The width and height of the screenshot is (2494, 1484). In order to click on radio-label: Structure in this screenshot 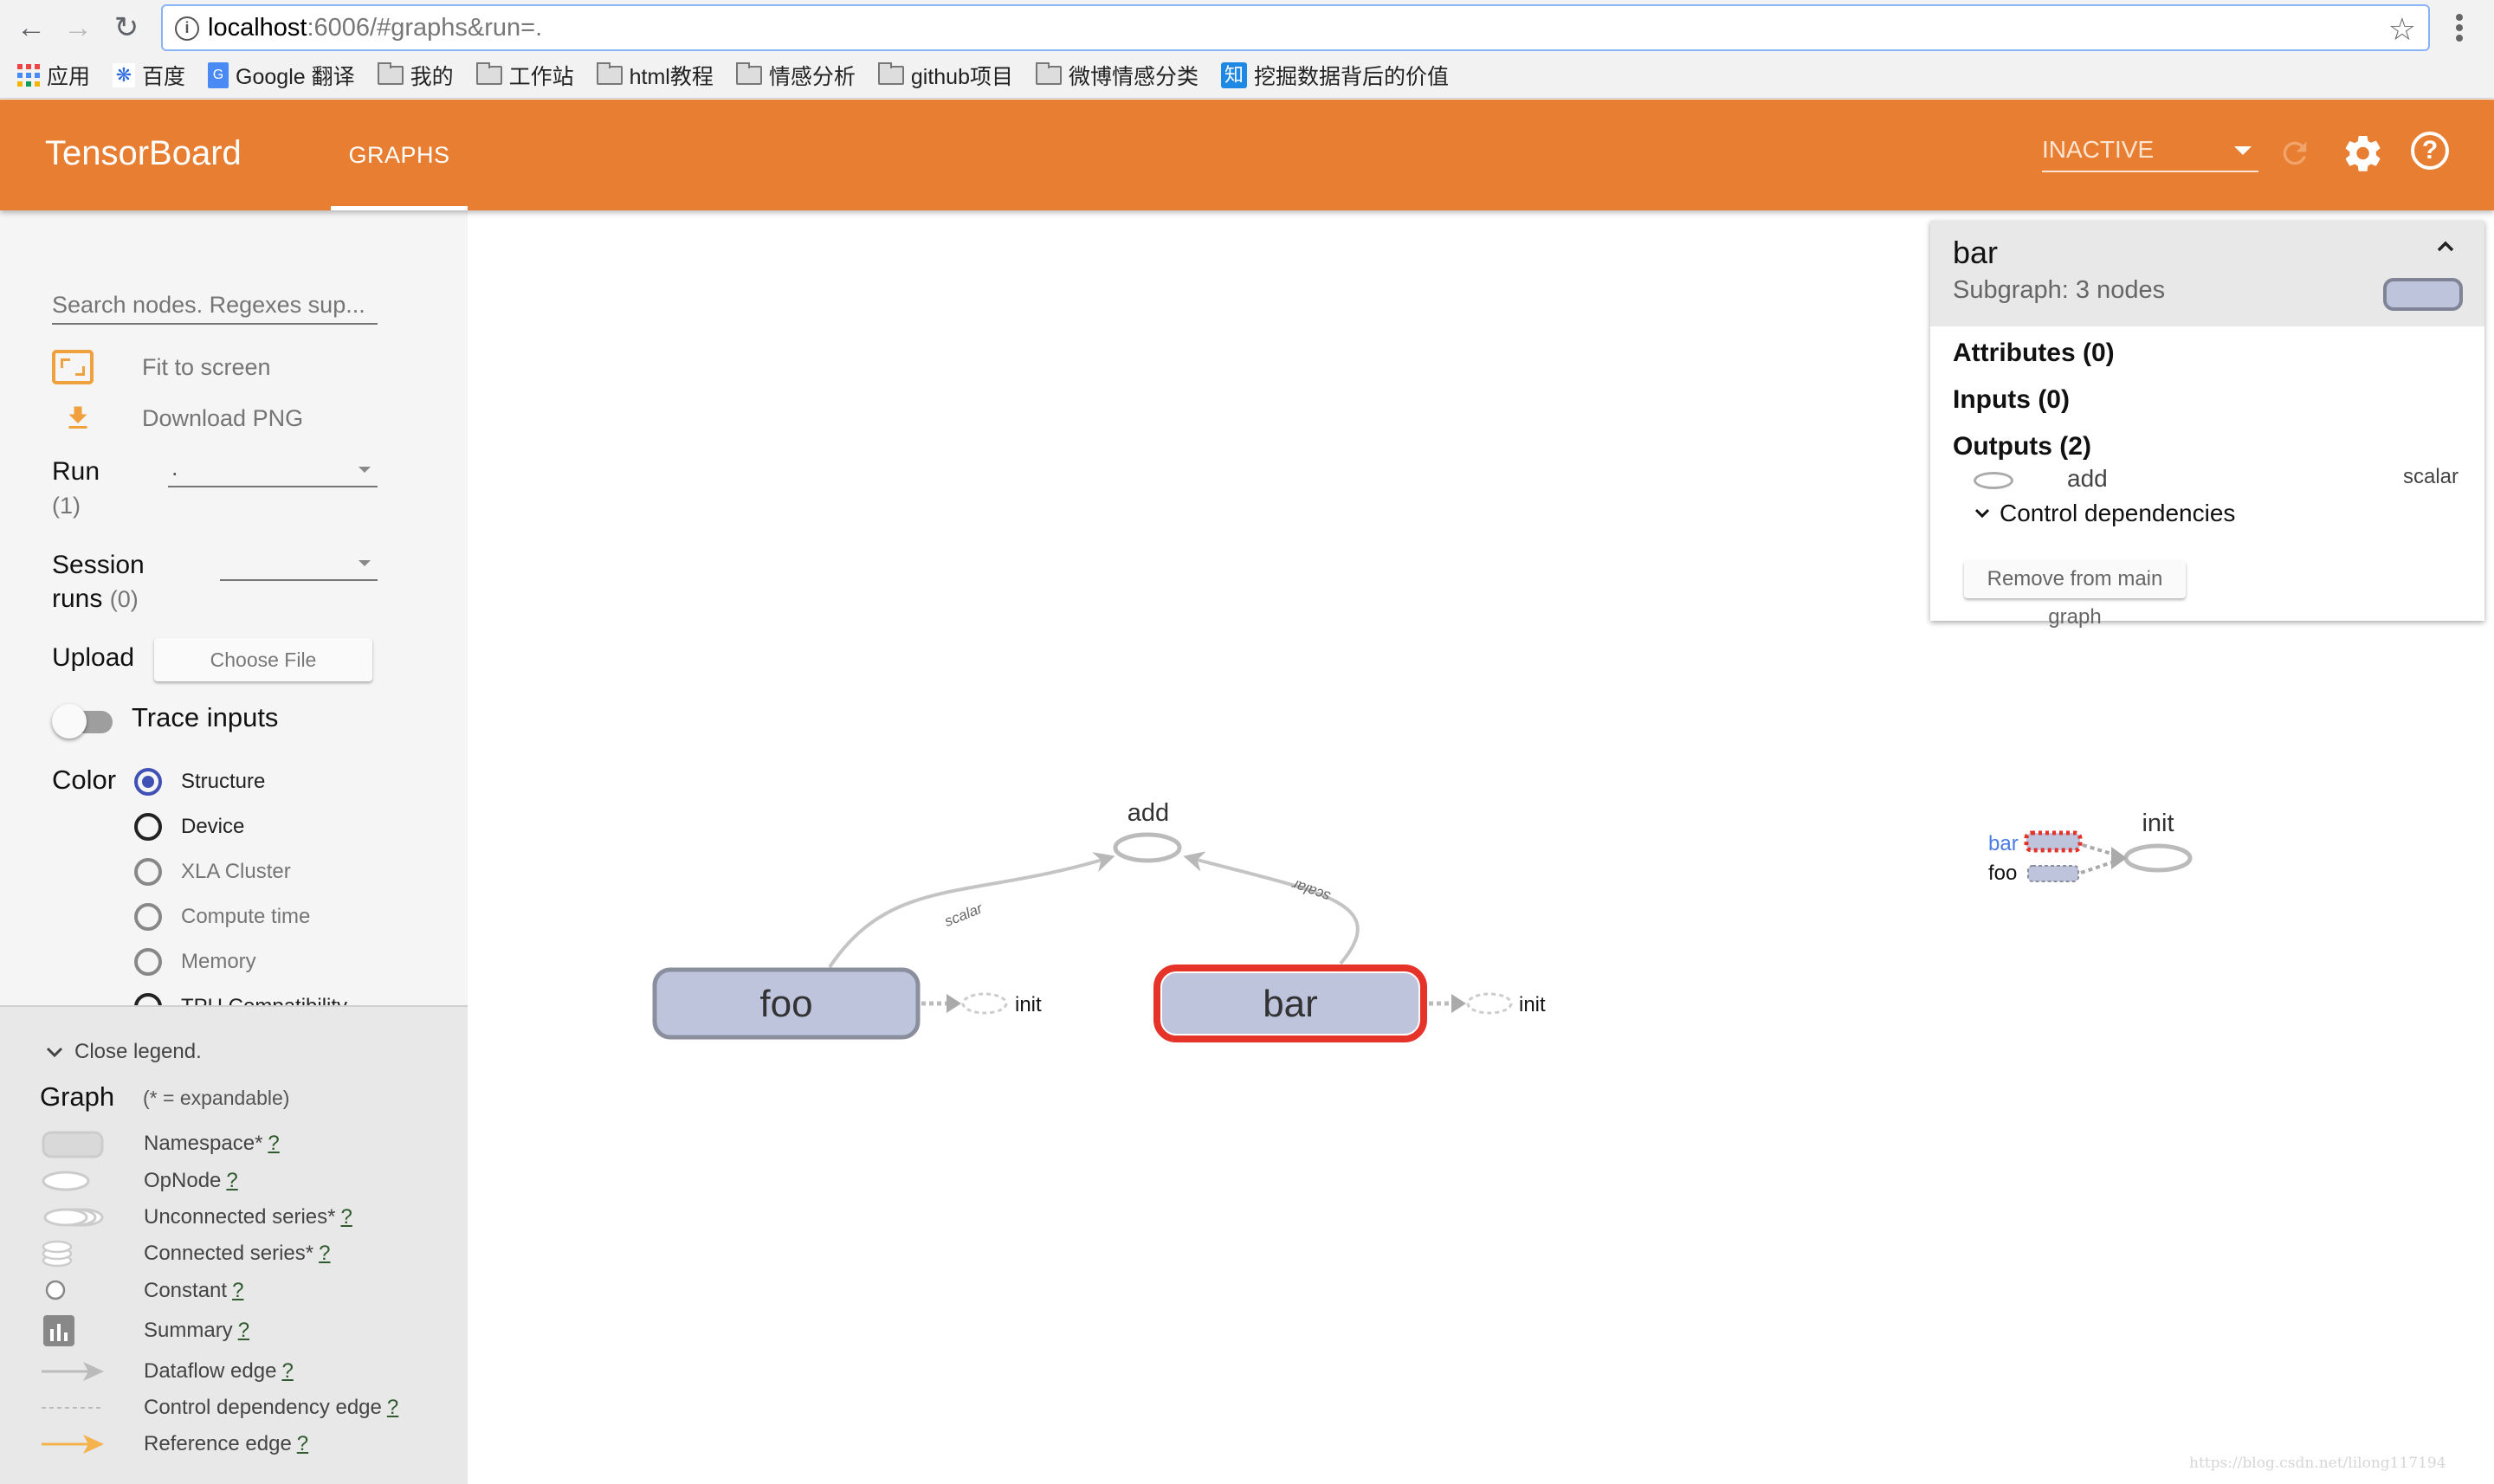, I will do `click(223, 781)`.